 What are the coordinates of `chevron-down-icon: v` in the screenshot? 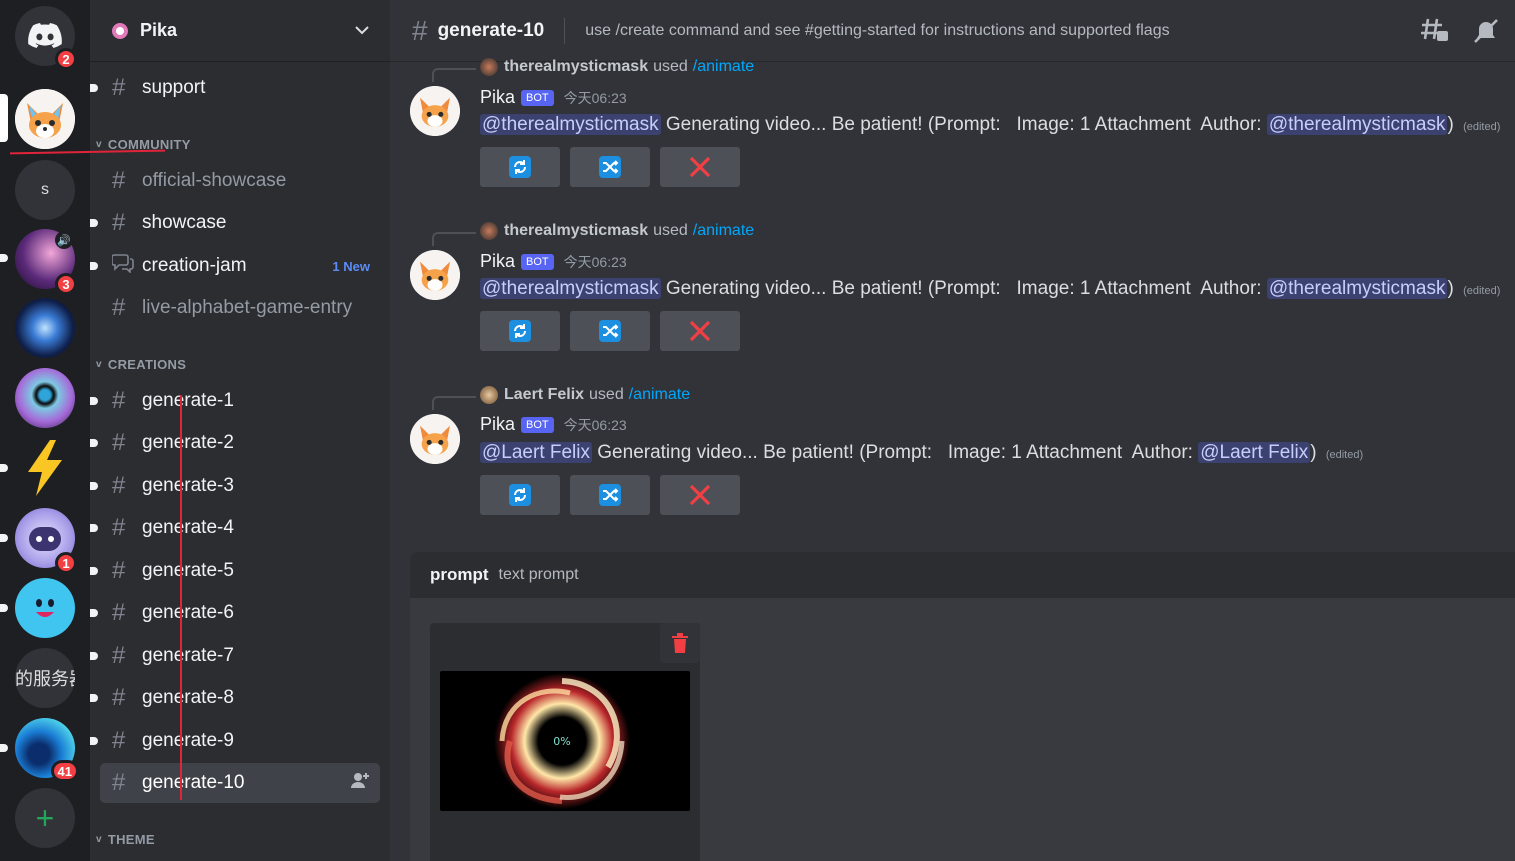 It's located at (99, 364).